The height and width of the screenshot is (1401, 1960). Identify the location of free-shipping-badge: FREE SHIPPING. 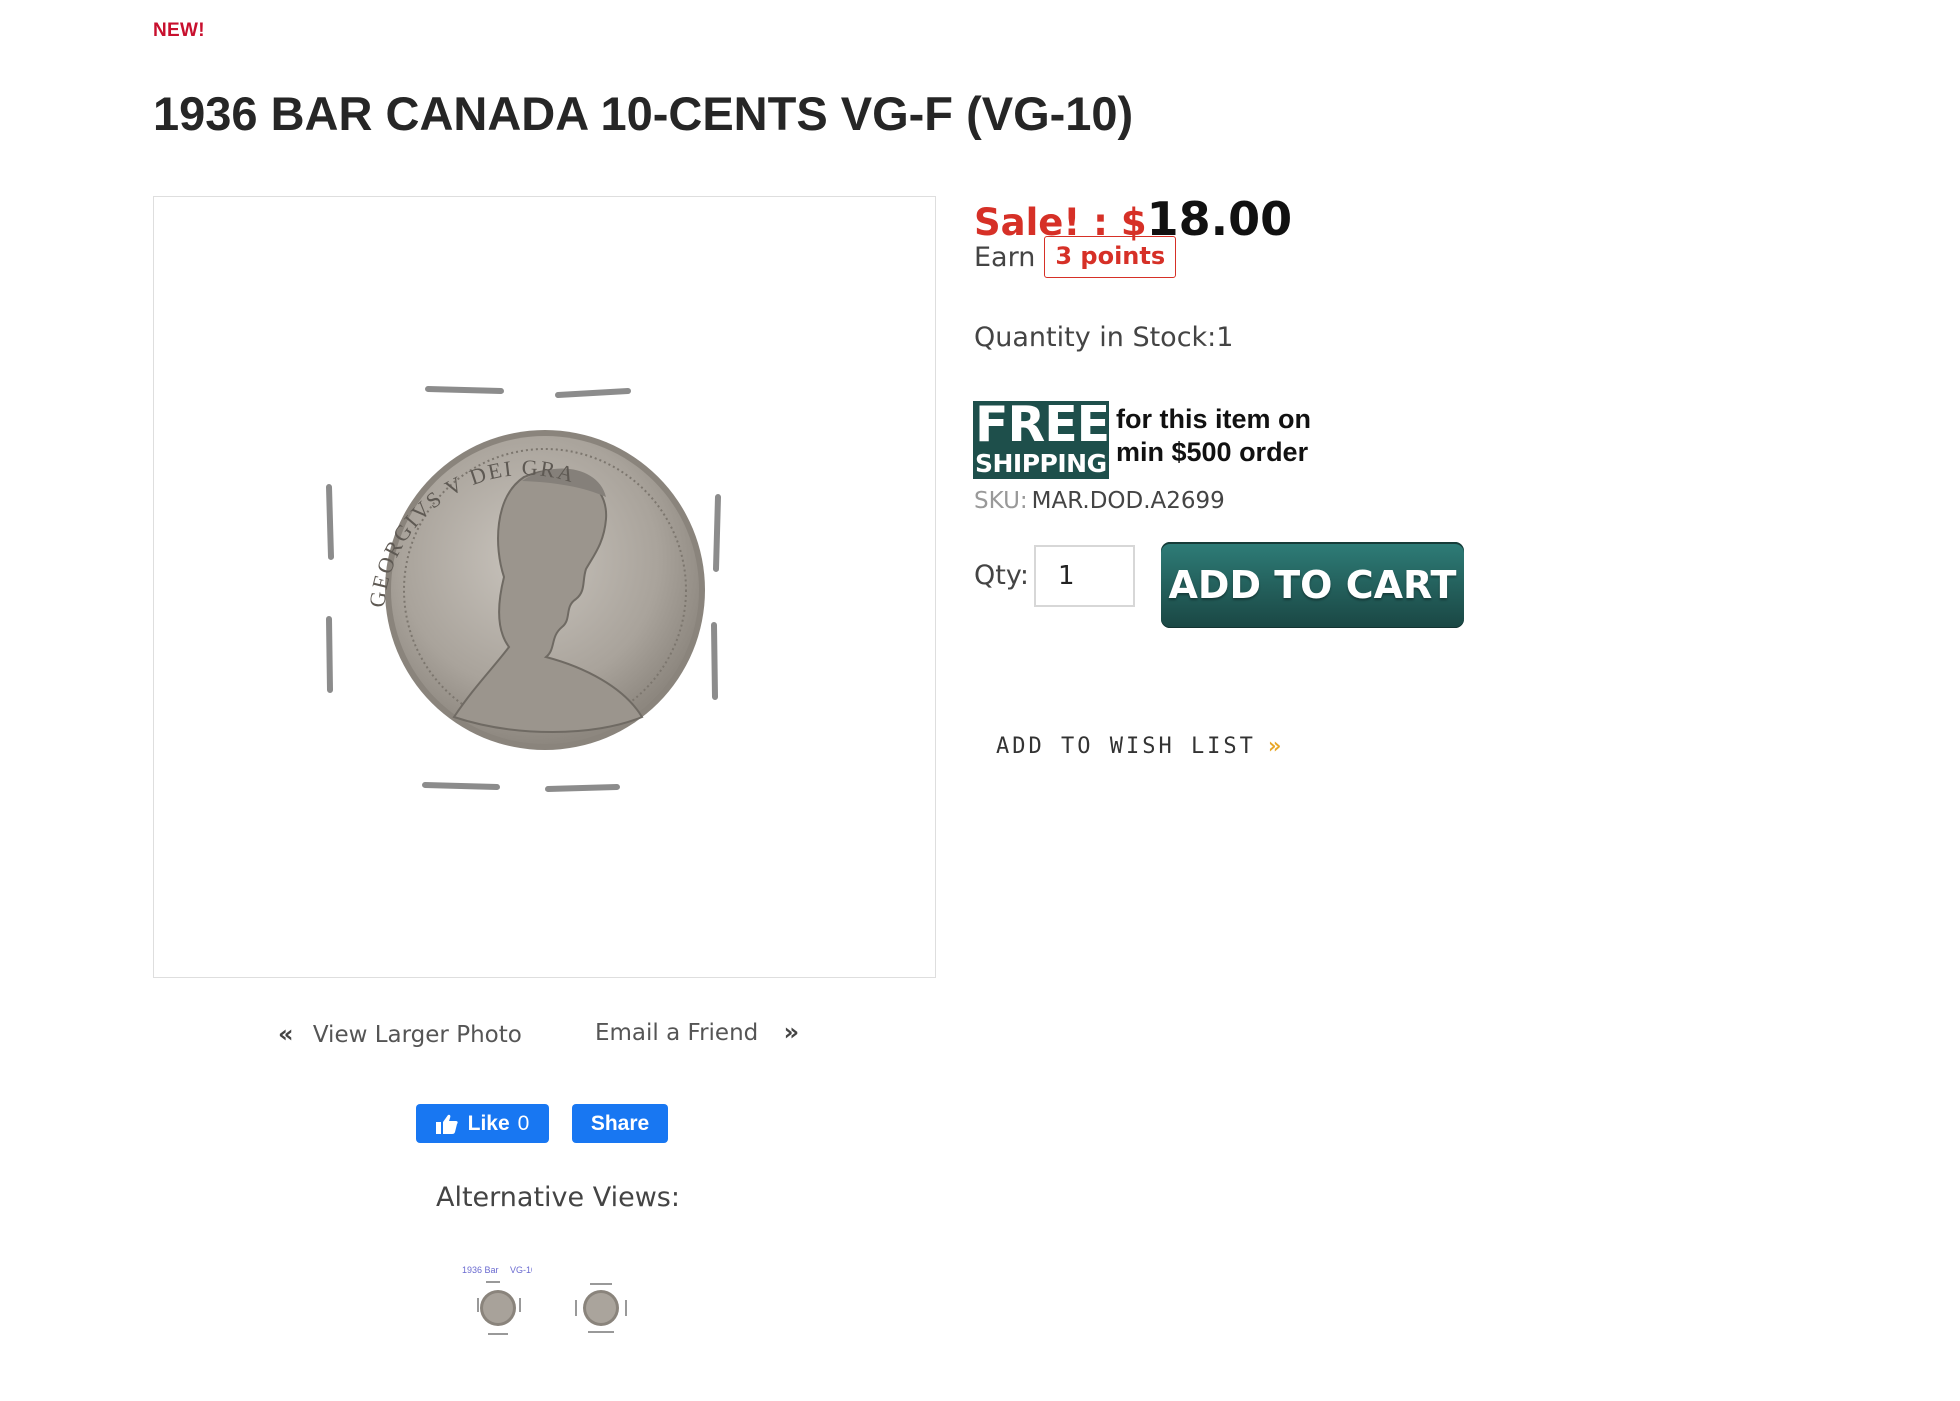
(1041, 438).